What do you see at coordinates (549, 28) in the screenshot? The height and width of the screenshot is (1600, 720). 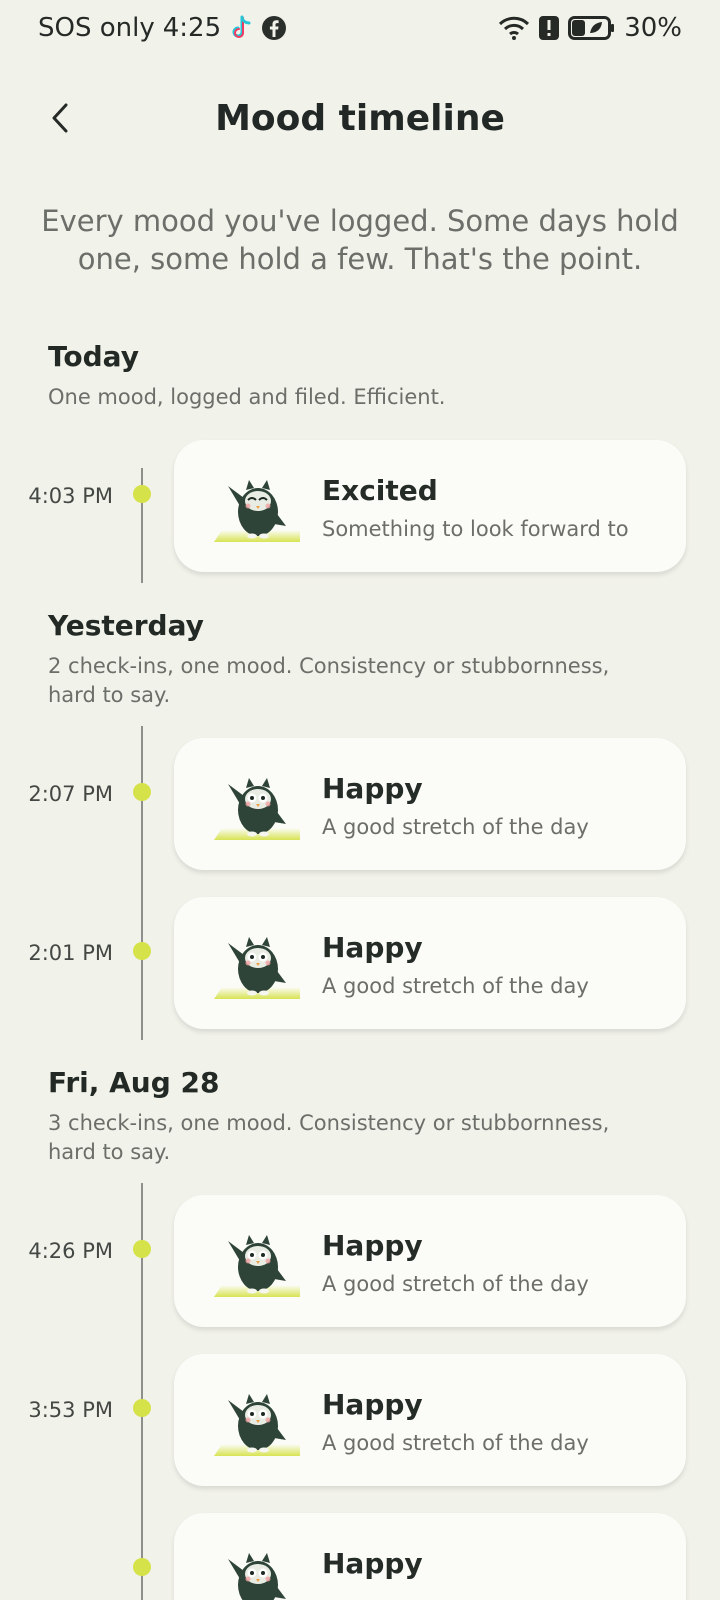 I see `alert-icon` at bounding box center [549, 28].